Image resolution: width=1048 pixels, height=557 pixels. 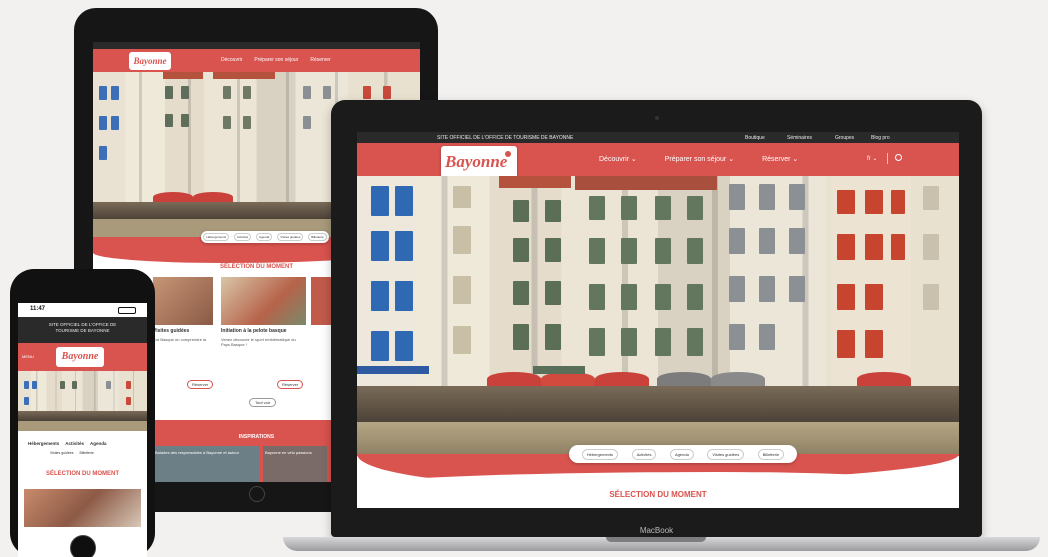 I want to click on phone-chip: Hébergements, so click(x=43, y=443).